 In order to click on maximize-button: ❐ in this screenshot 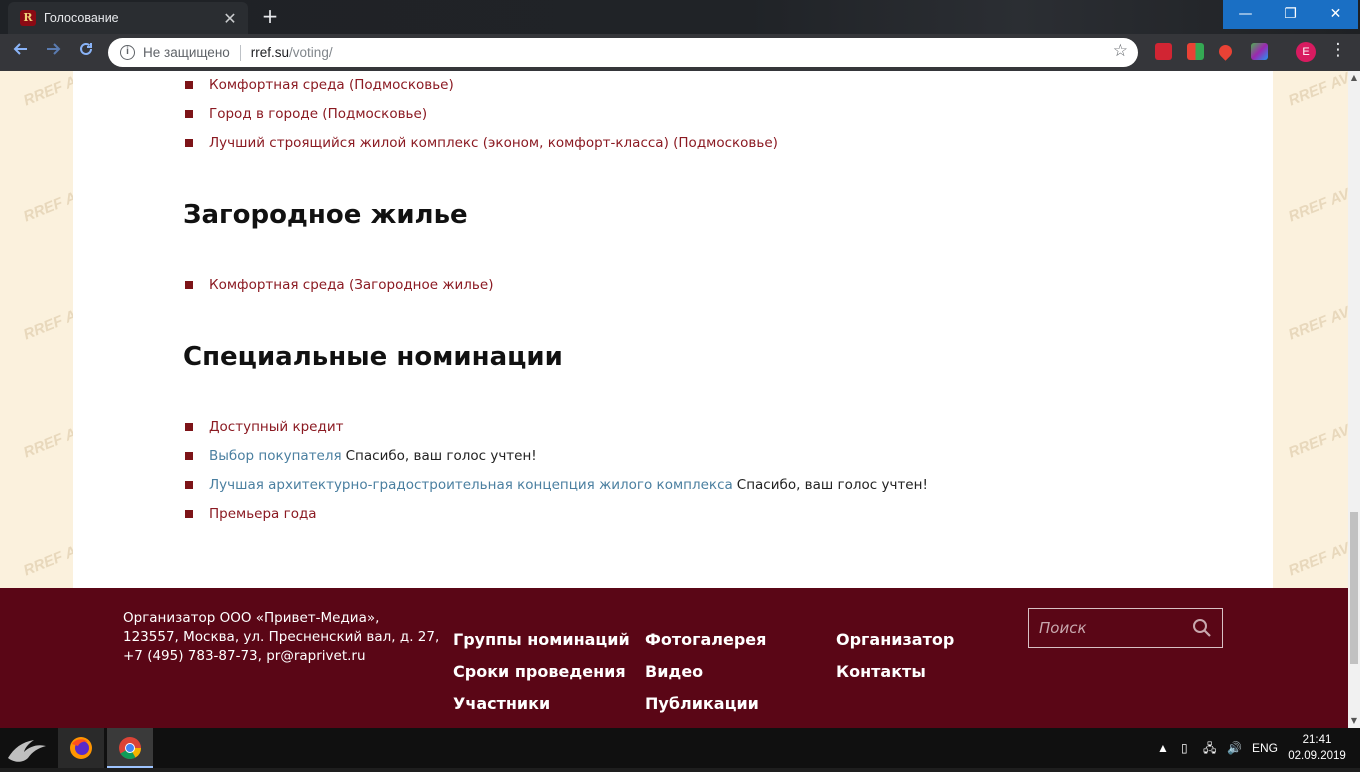, I will do `click(1290, 14)`.